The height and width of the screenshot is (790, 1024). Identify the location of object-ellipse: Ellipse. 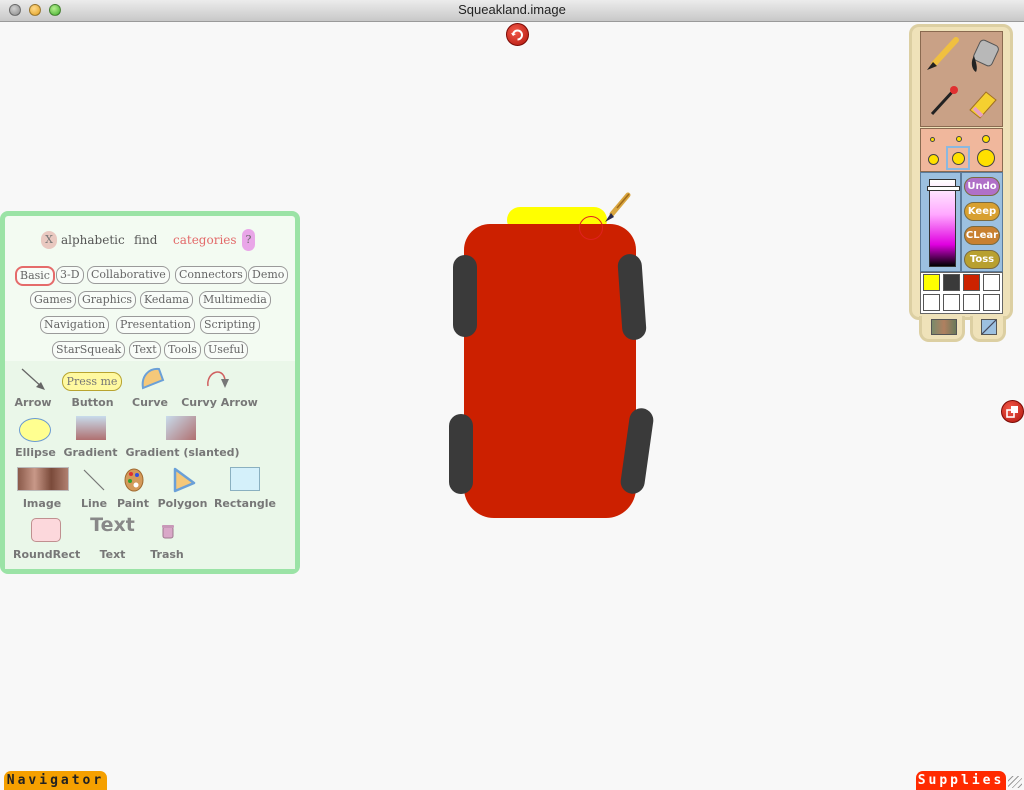
(35, 438).